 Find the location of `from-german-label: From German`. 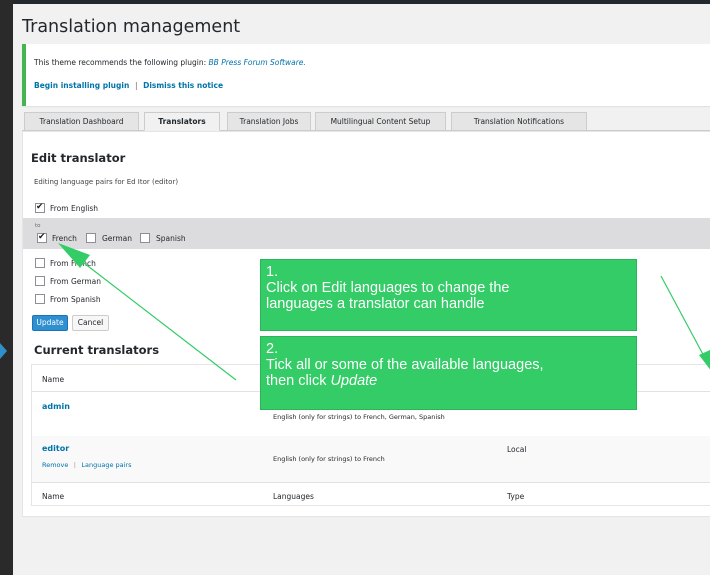

from-german-label: From German is located at coordinates (75, 281).